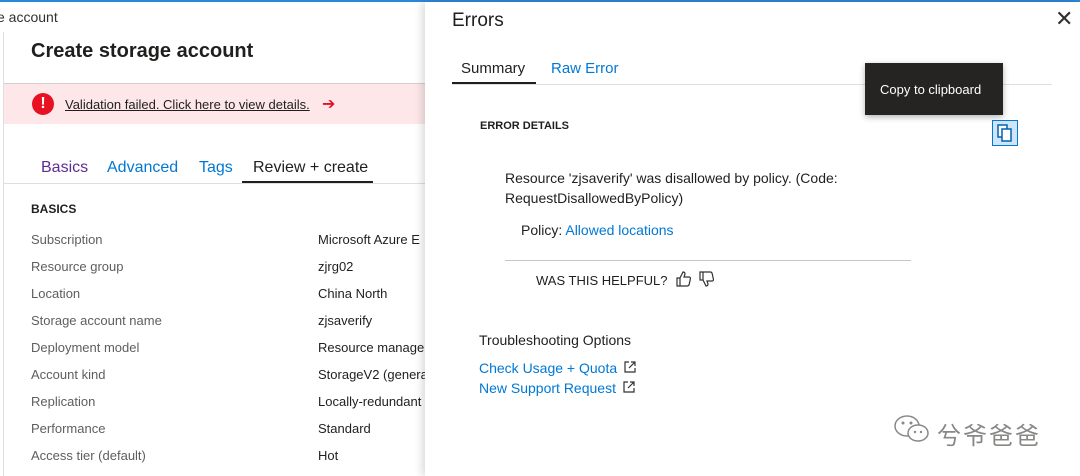 The image size is (1080, 476). Describe the element at coordinates (371, 374) in the screenshot. I see `summary-value-account-kind: StorageV2 (genera` at that location.